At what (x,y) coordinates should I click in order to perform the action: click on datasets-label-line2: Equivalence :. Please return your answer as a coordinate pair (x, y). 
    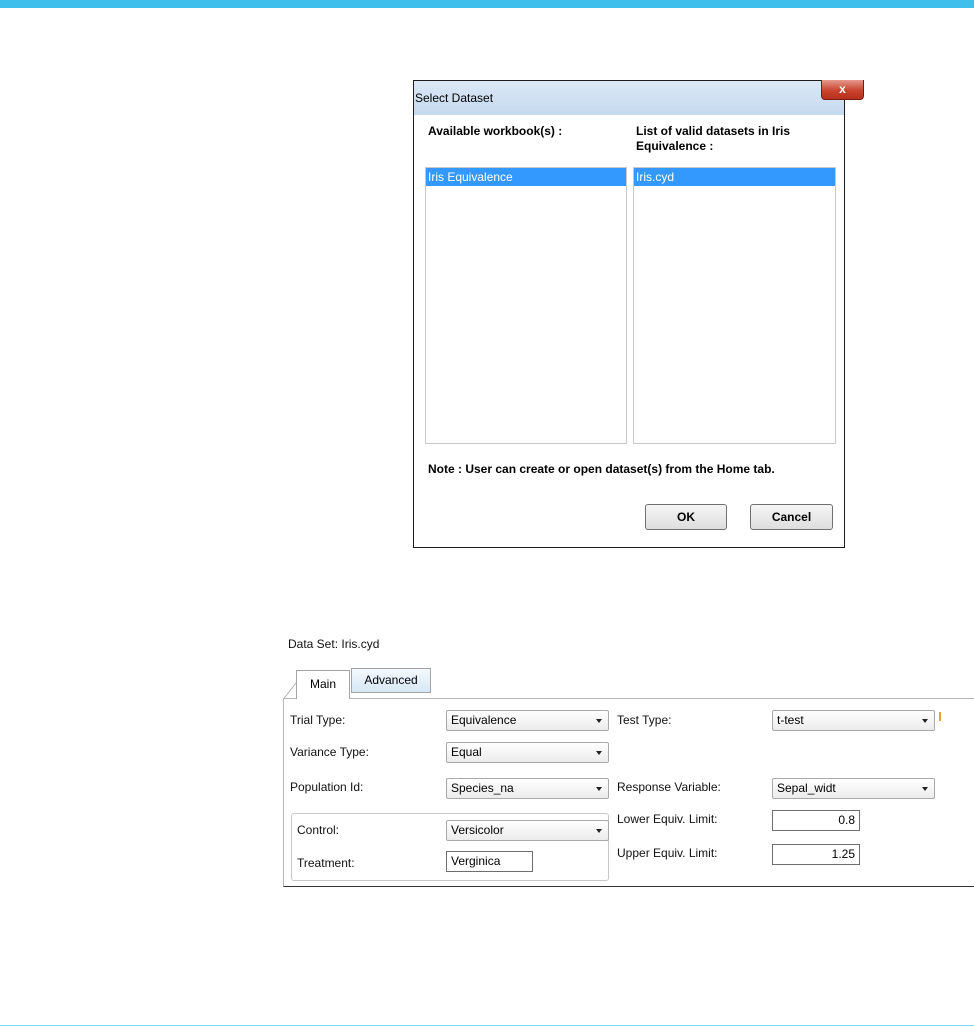
    Looking at the image, I should click on (675, 146).